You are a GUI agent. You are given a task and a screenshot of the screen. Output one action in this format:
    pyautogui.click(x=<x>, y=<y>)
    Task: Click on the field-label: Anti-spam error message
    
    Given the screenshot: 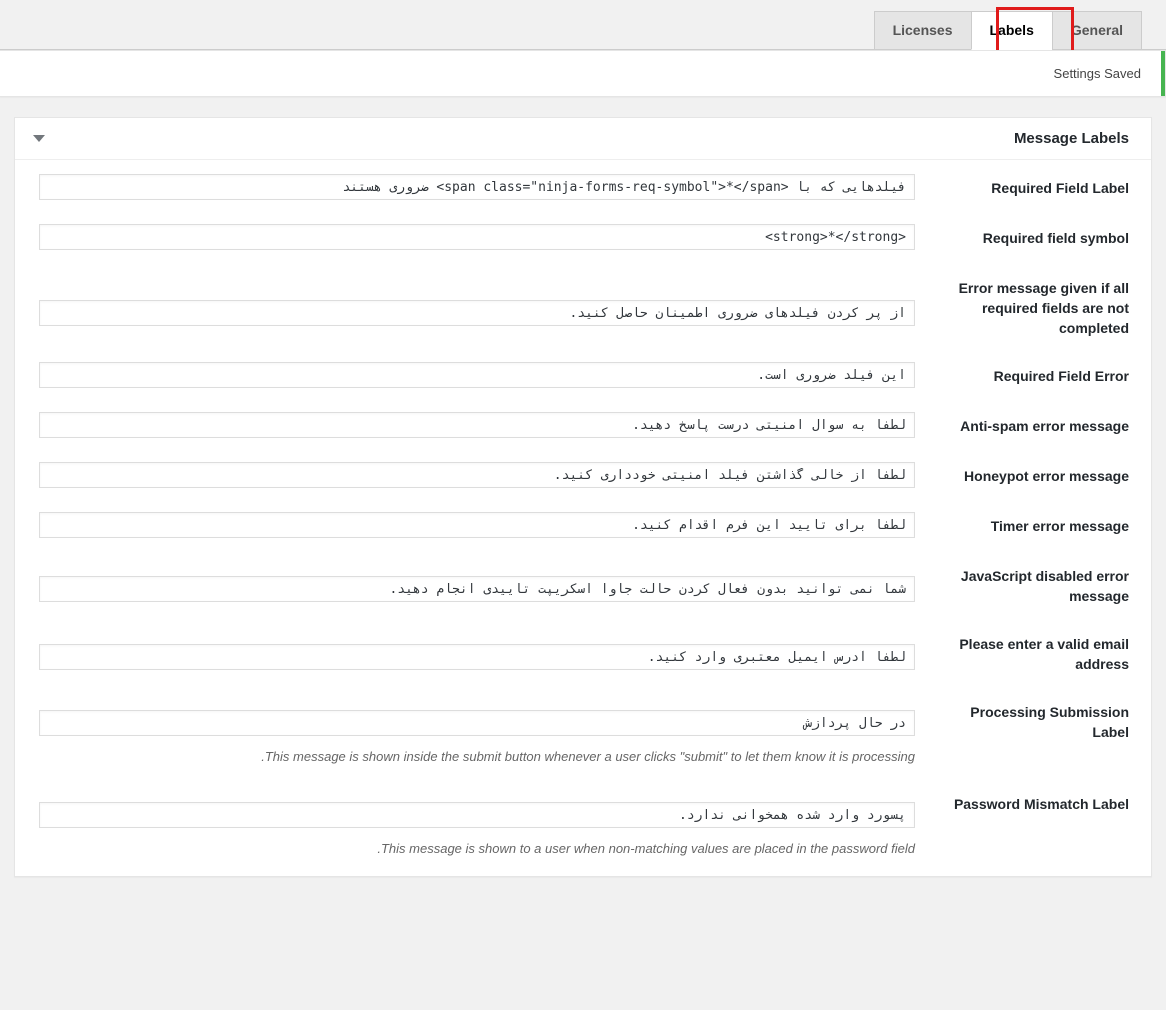 What is the action you would take?
    pyautogui.click(x=1044, y=426)
    